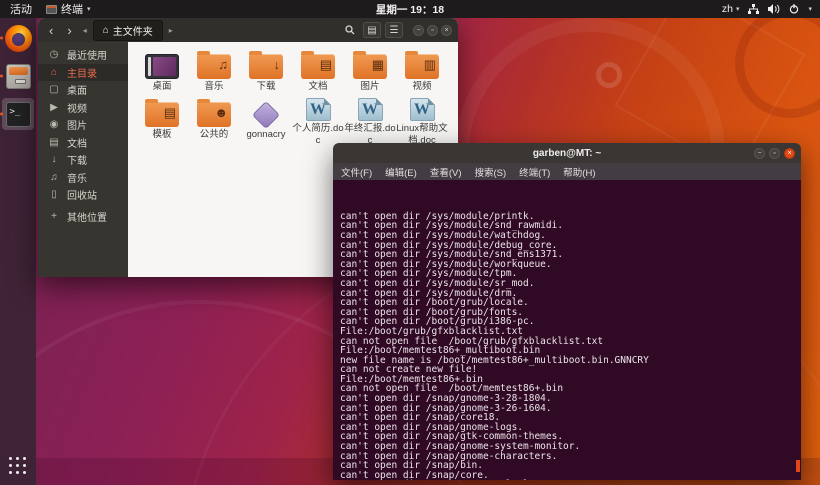  What do you see at coordinates (171, 30) in the screenshot?
I see `path-scroll-right-icon: ▸` at bounding box center [171, 30].